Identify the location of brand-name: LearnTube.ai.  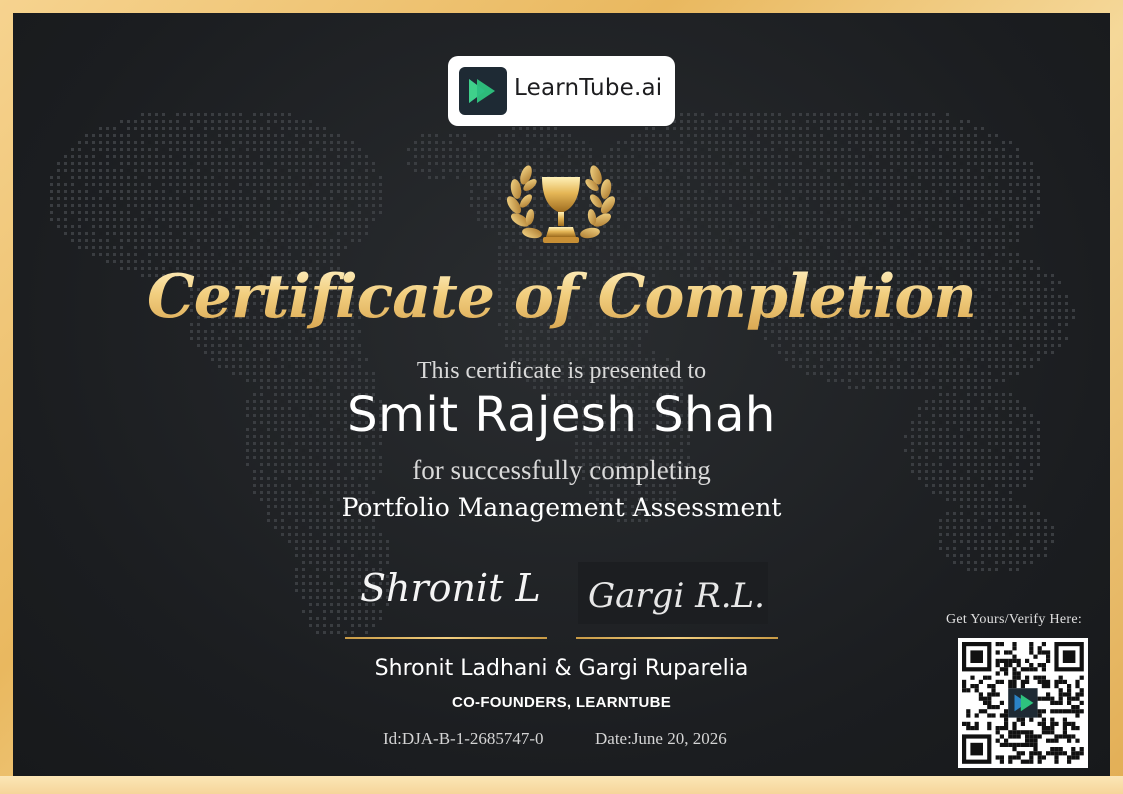
(588, 88).